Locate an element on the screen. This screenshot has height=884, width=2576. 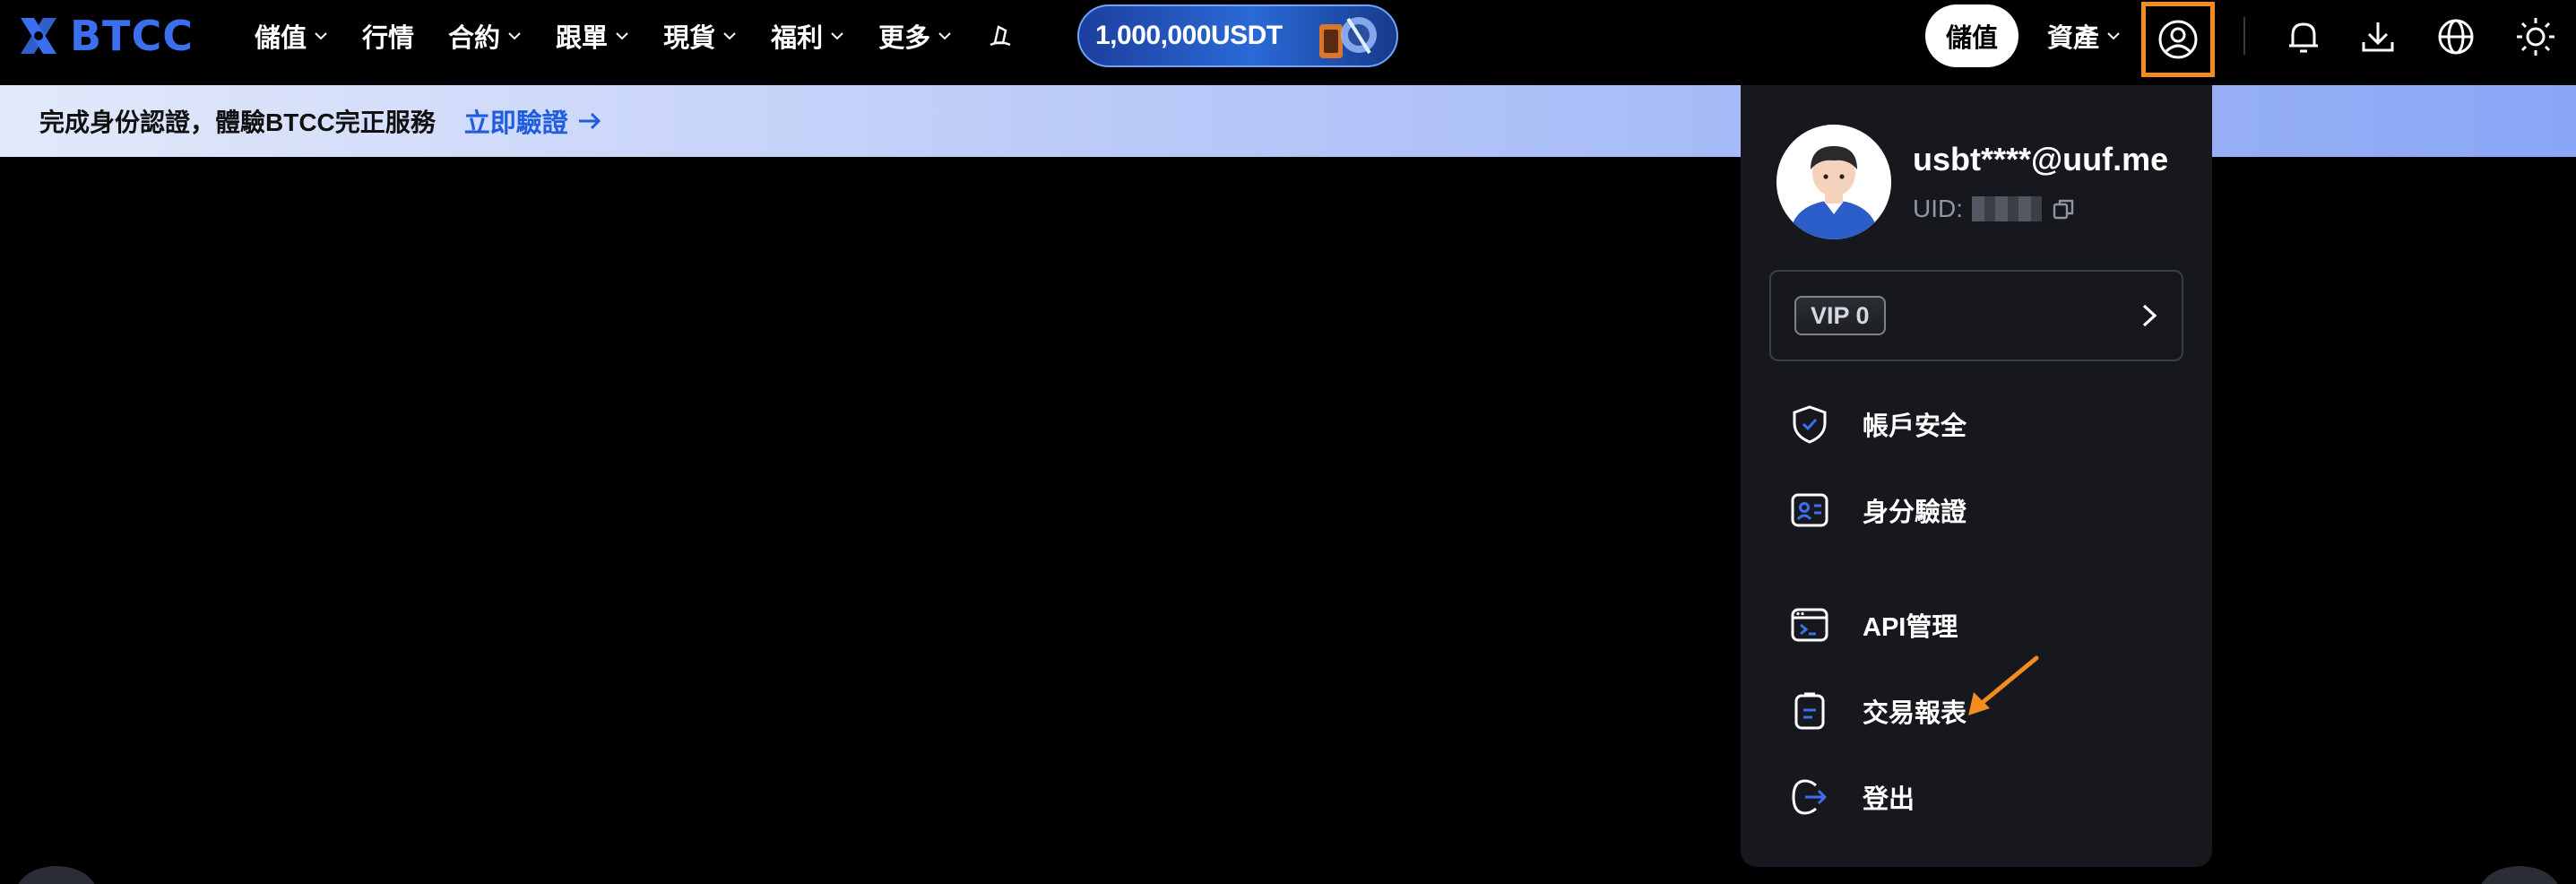
id-card-icon is located at coordinates (1809, 510).